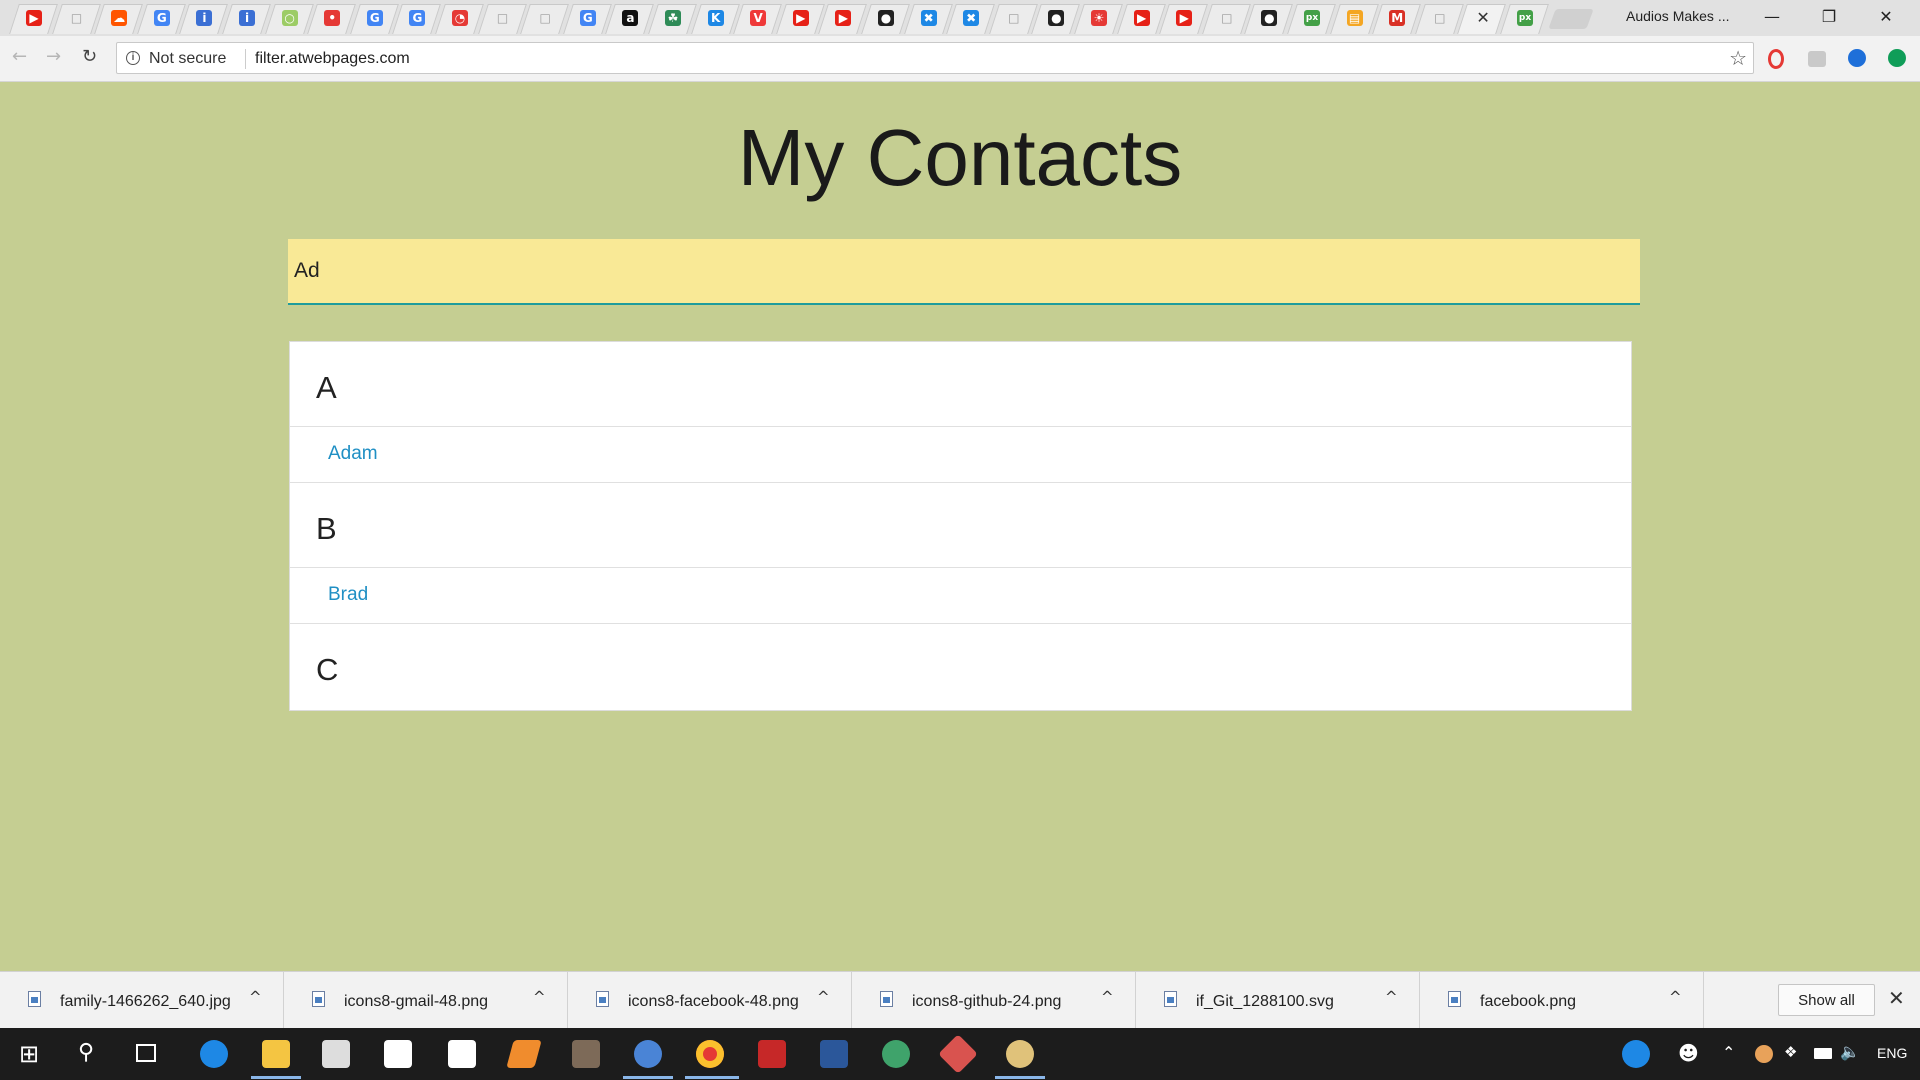  What do you see at coordinates (960, 455) in the screenshot?
I see `contact-adam: Adam` at bounding box center [960, 455].